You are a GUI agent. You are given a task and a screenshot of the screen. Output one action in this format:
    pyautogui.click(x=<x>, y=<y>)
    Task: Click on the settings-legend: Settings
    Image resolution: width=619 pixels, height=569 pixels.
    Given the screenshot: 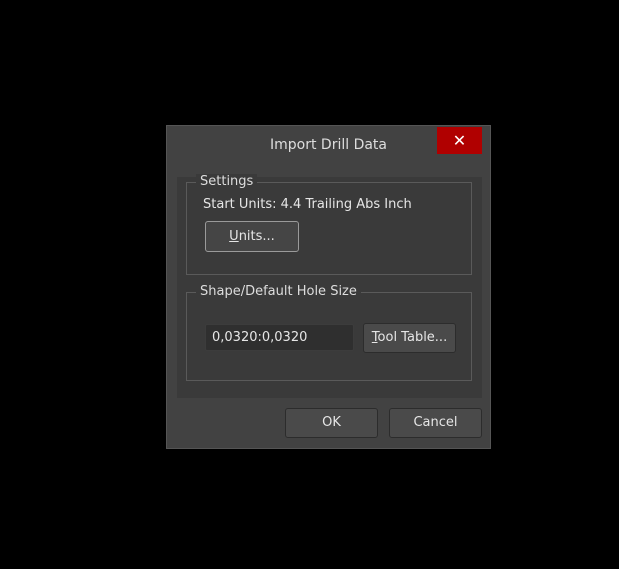 What is the action you would take?
    pyautogui.click(x=227, y=181)
    